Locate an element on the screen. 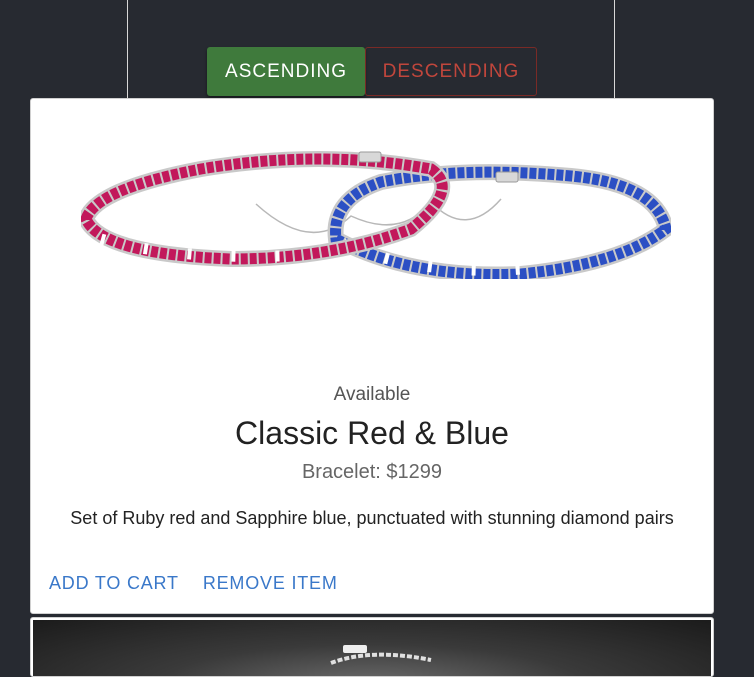 The image size is (754, 677). availability-label: Available is located at coordinates (372, 394).